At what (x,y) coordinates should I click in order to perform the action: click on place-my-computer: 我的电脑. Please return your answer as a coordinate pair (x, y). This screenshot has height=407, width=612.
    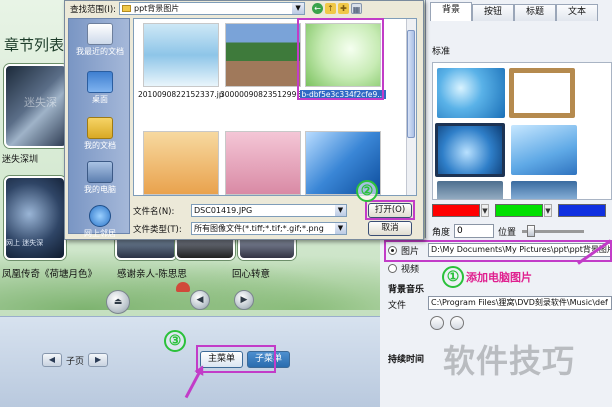
    Looking at the image, I should click on (100, 178).